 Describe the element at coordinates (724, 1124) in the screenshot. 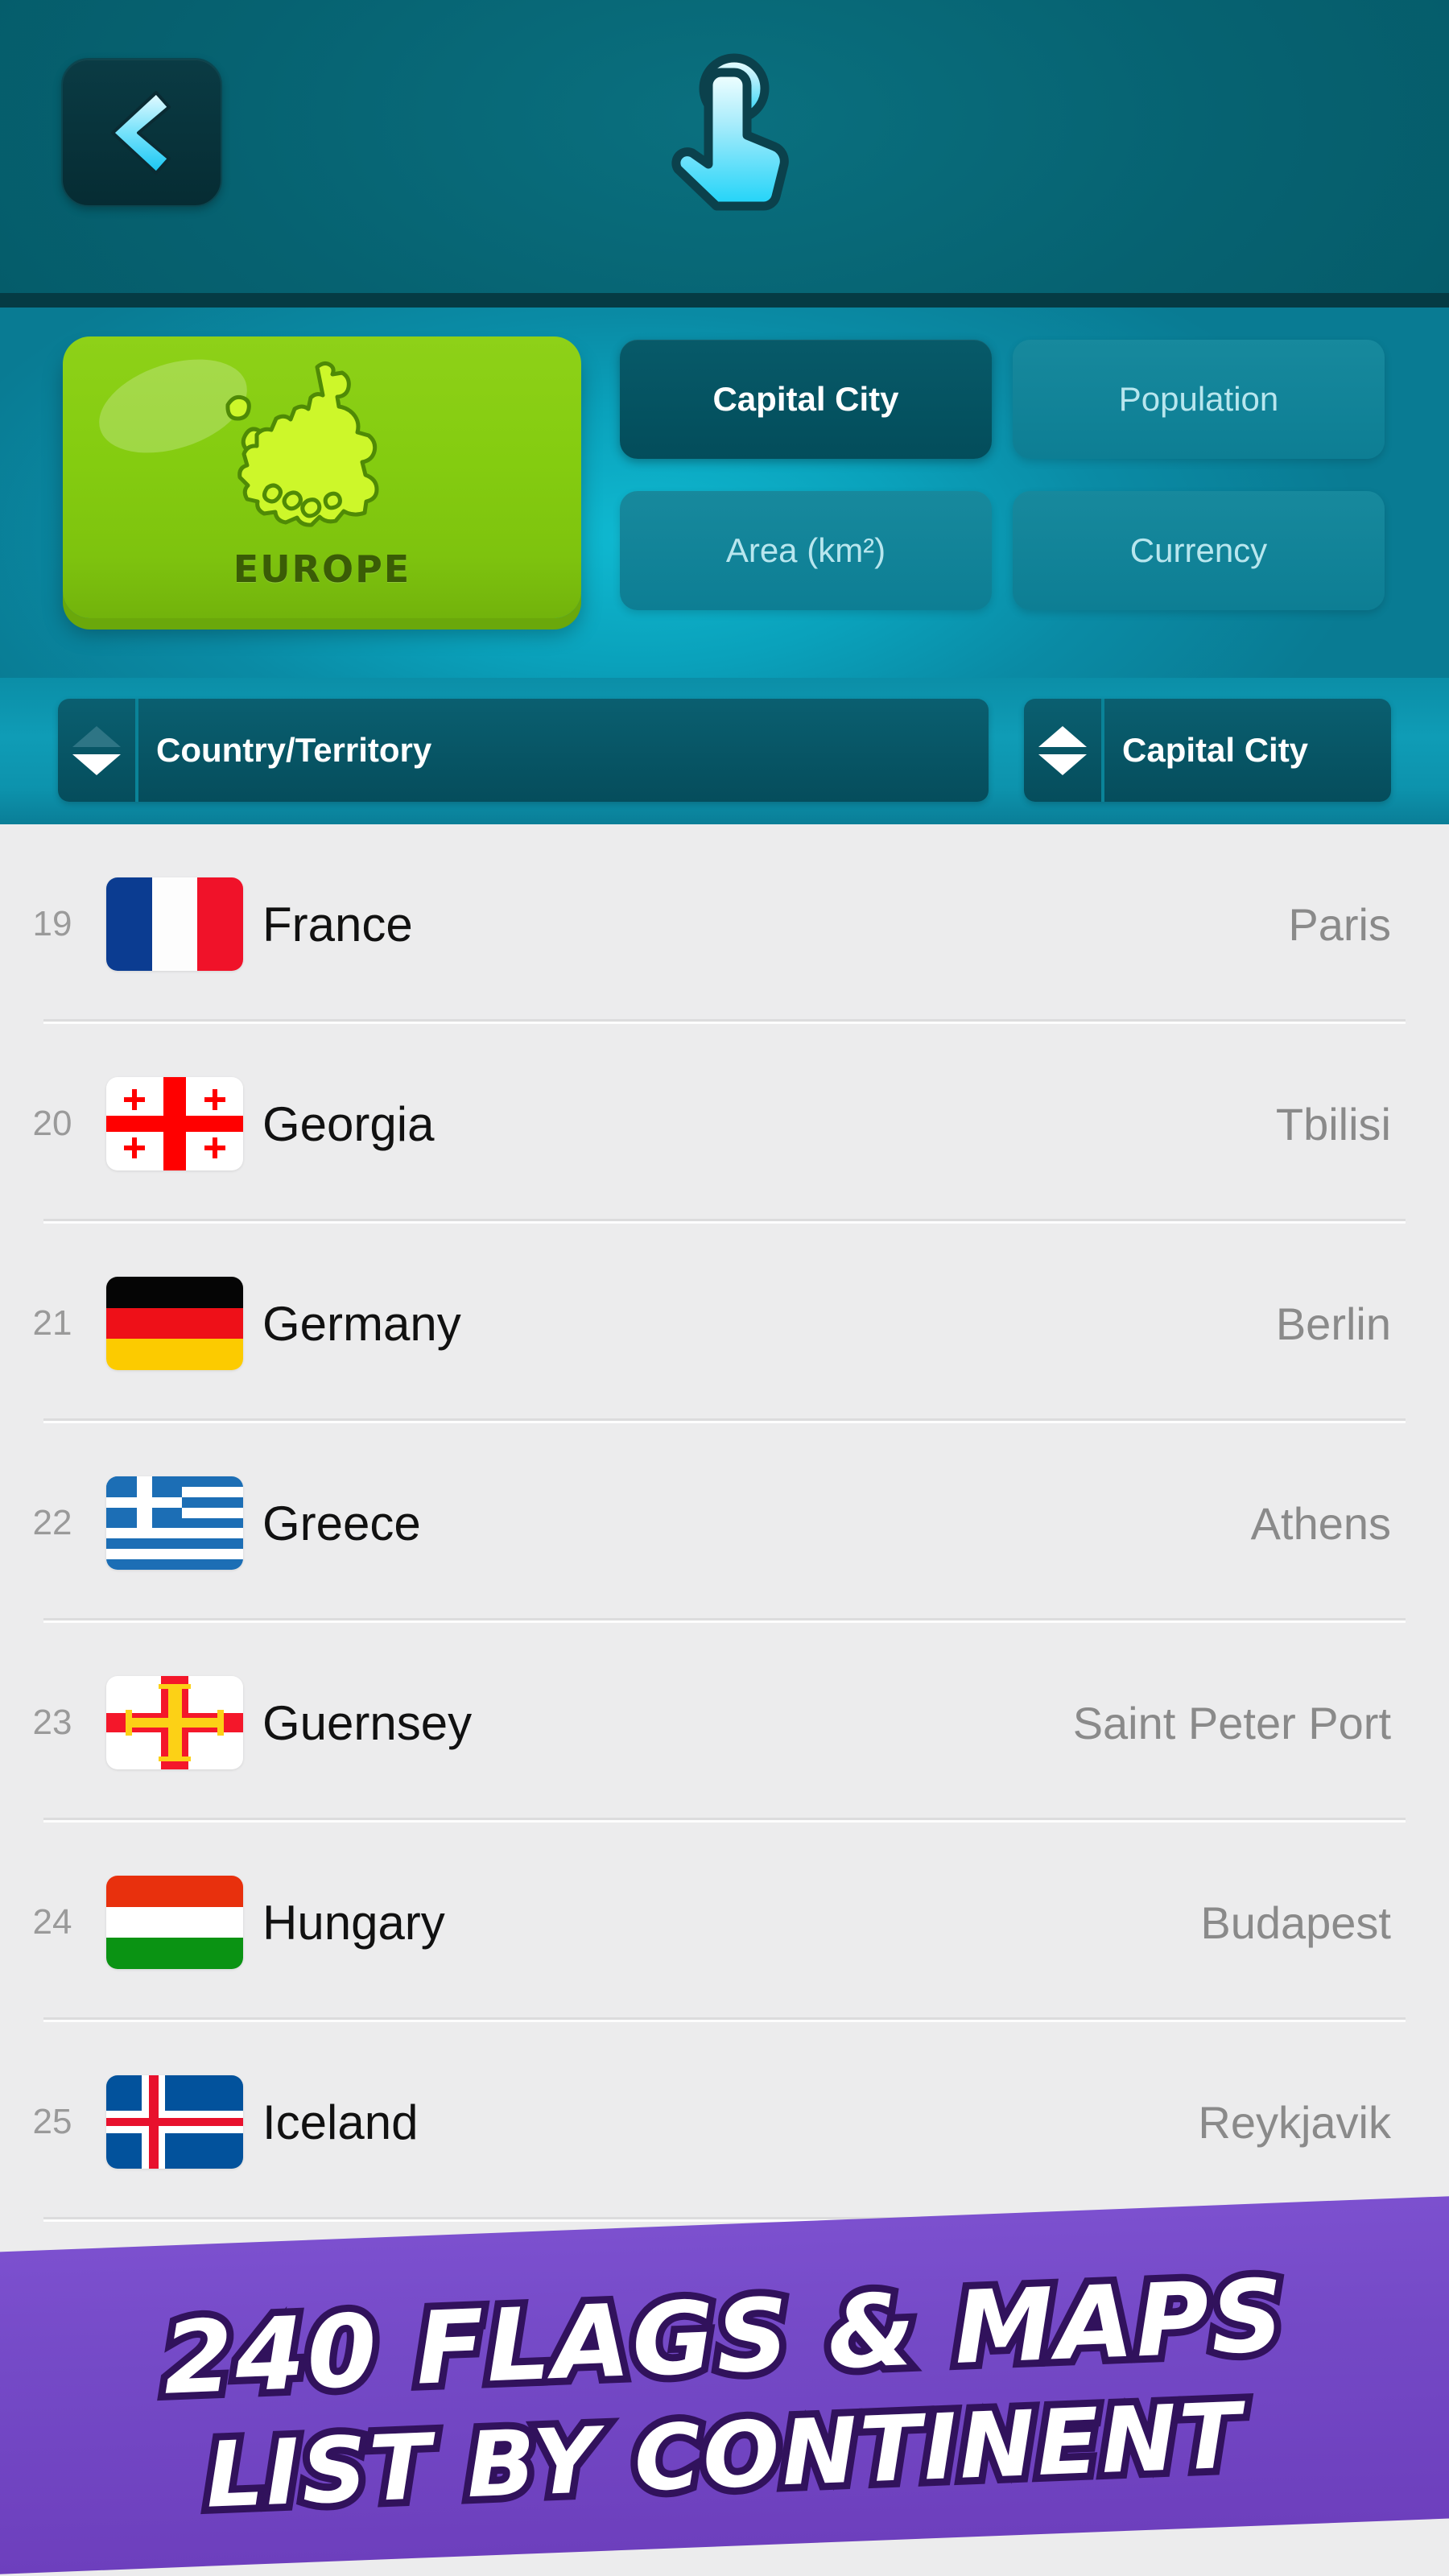

I see `table-row: 20 Georgia Tbilisi` at that location.